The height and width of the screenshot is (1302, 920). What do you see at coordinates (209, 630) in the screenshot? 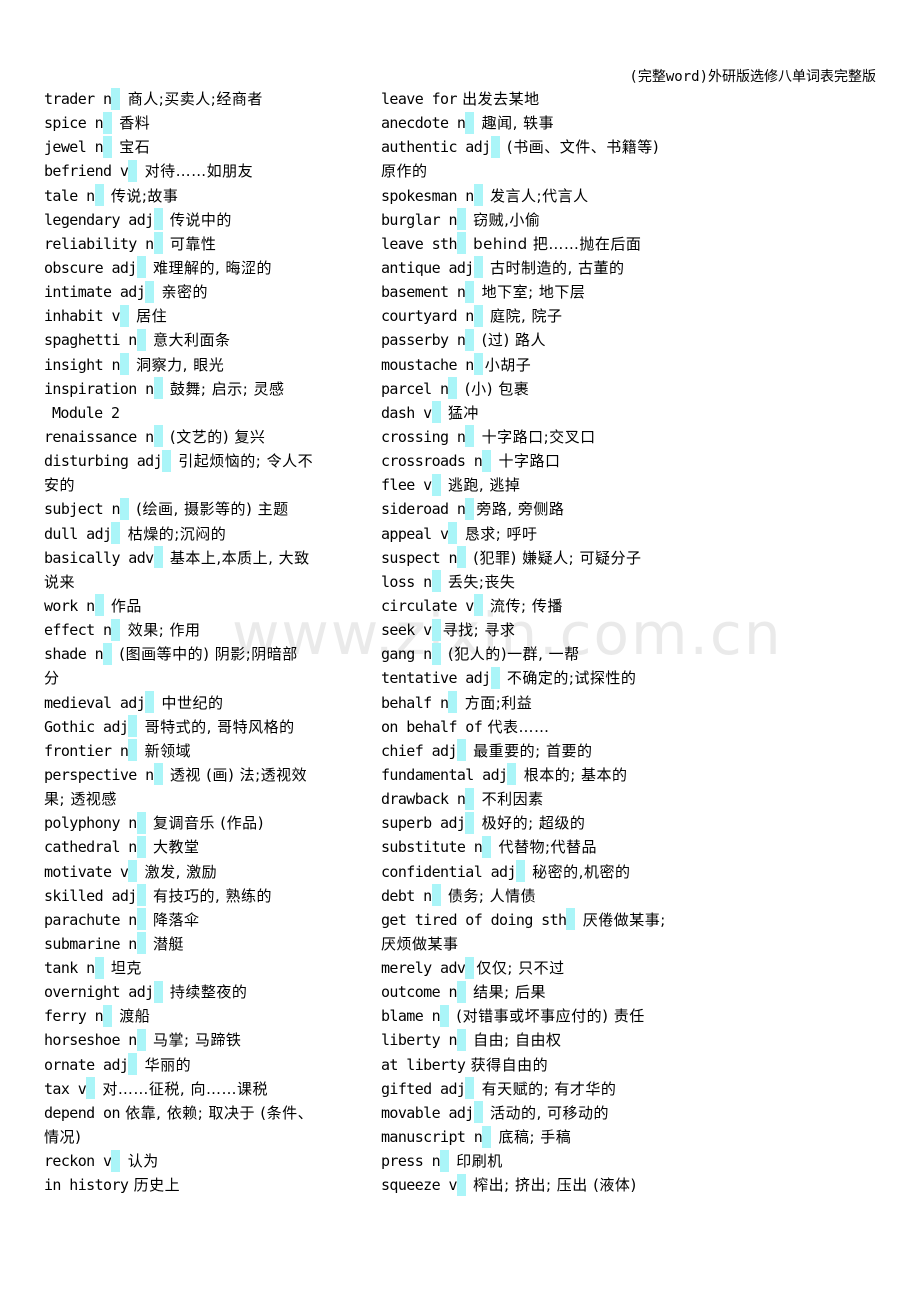
I see `vocab-entry: effect n 效果; 作用` at bounding box center [209, 630].